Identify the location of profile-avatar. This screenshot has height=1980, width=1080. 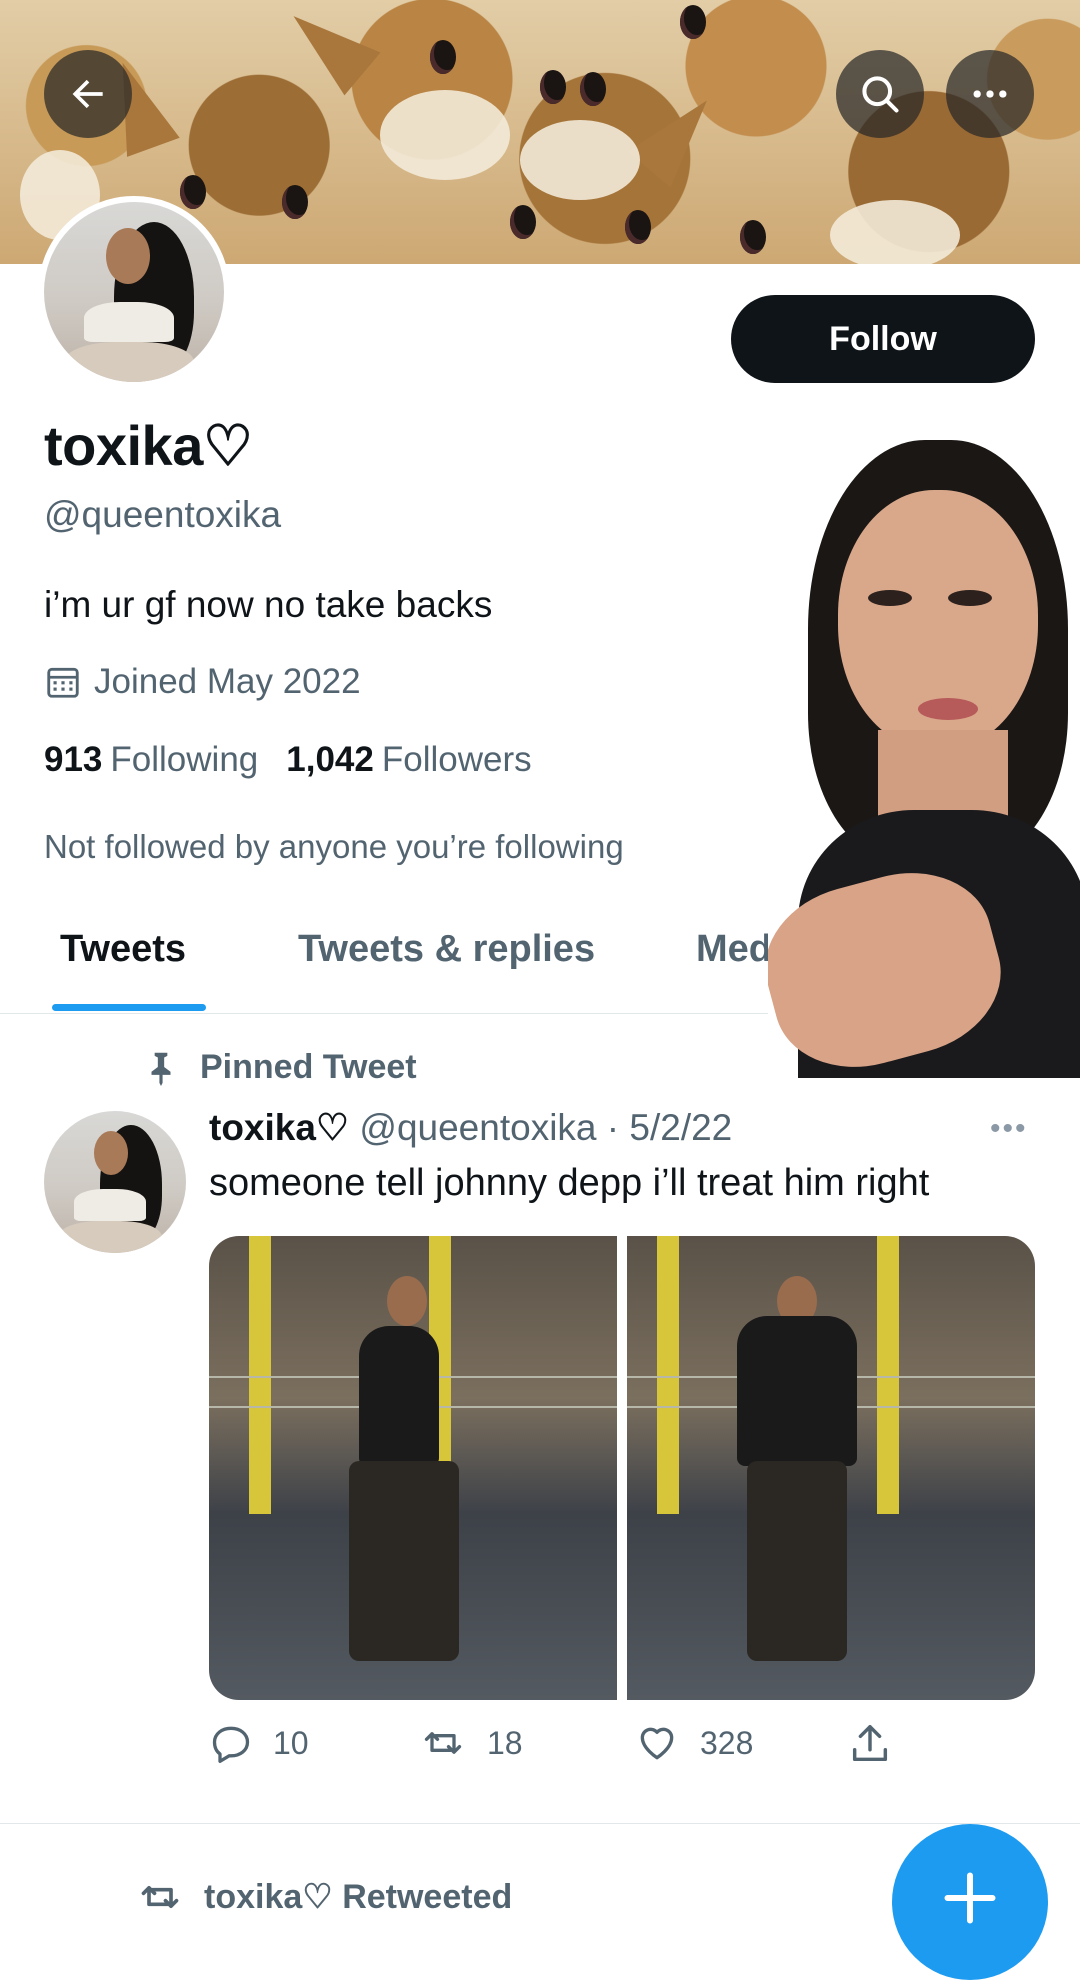
(134, 292).